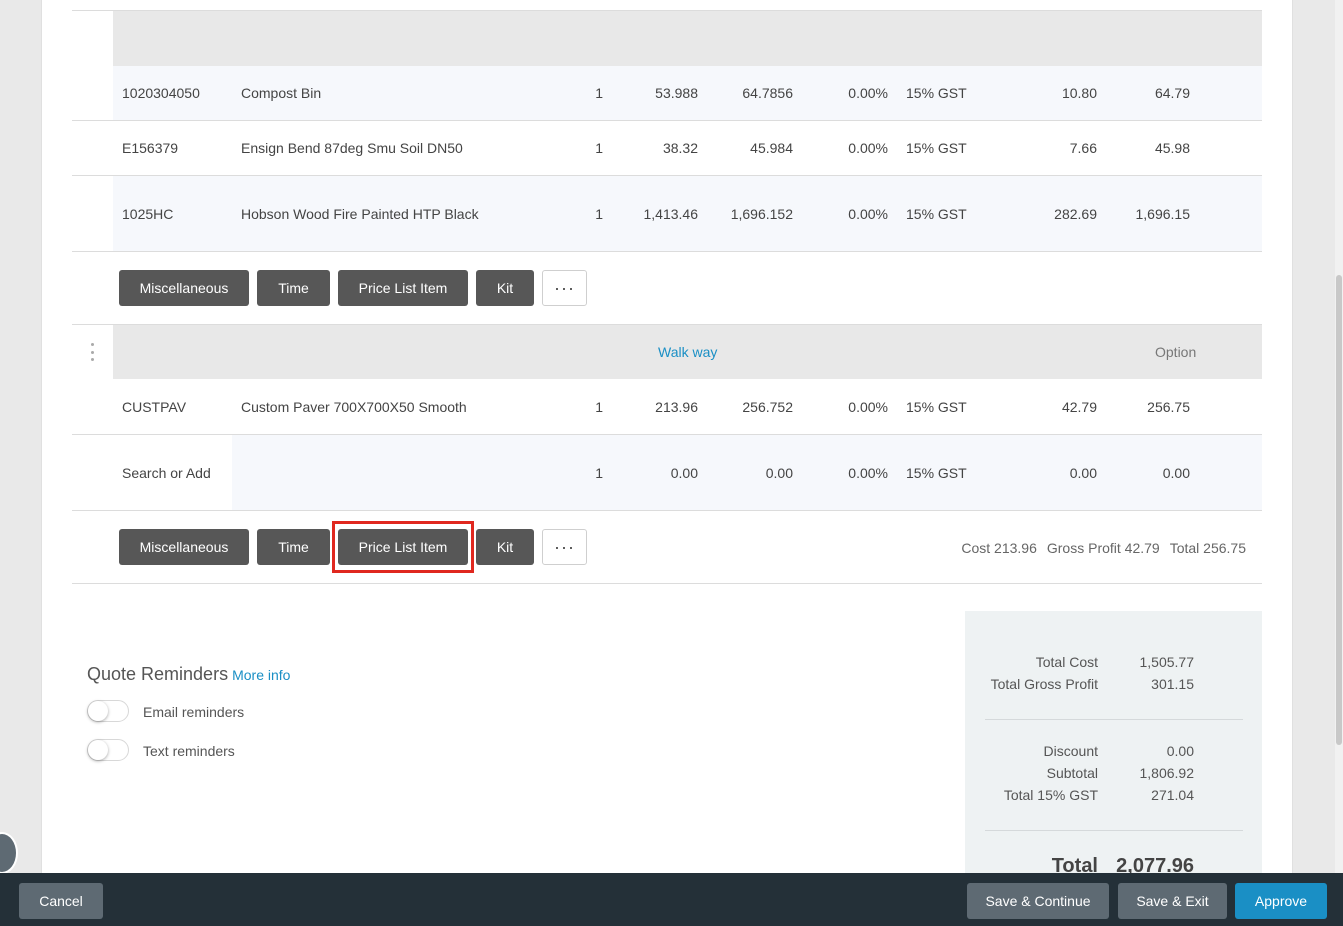  Describe the element at coordinates (1176, 472) in the screenshot. I see `item-total: 0.00` at that location.